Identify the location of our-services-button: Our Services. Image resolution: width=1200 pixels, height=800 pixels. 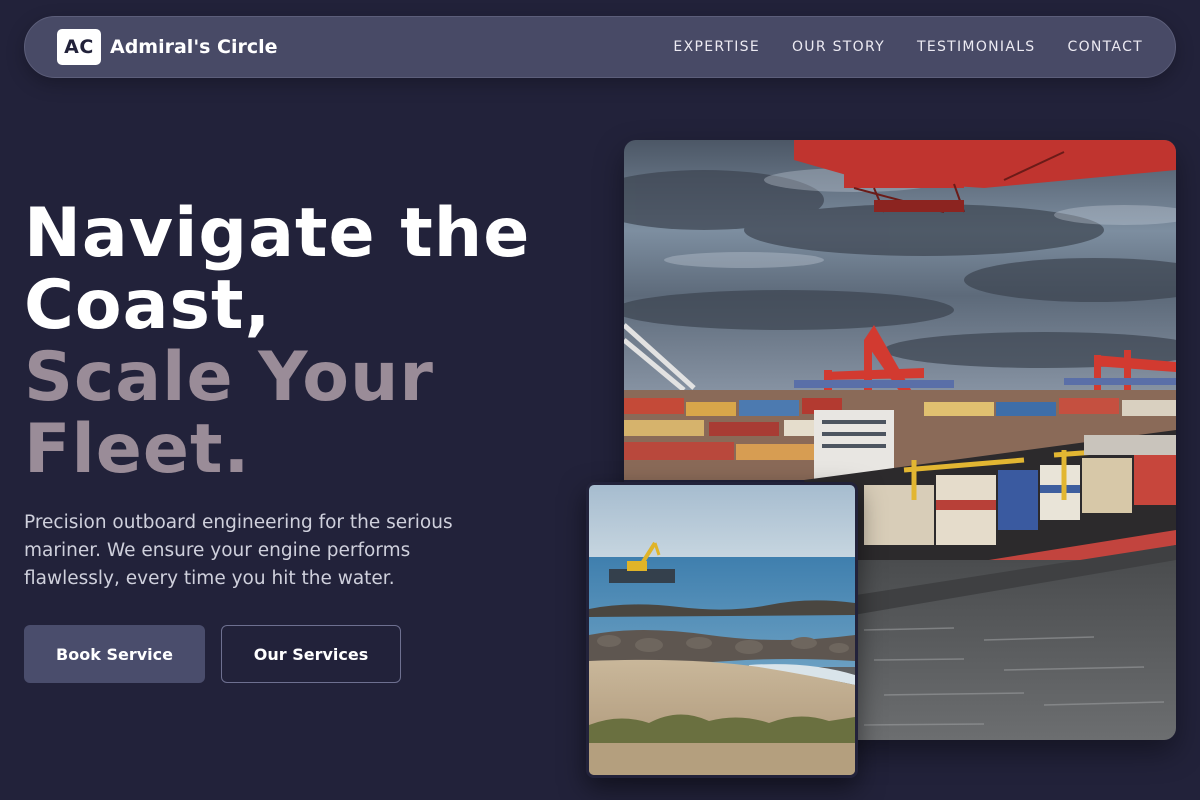
(311, 654).